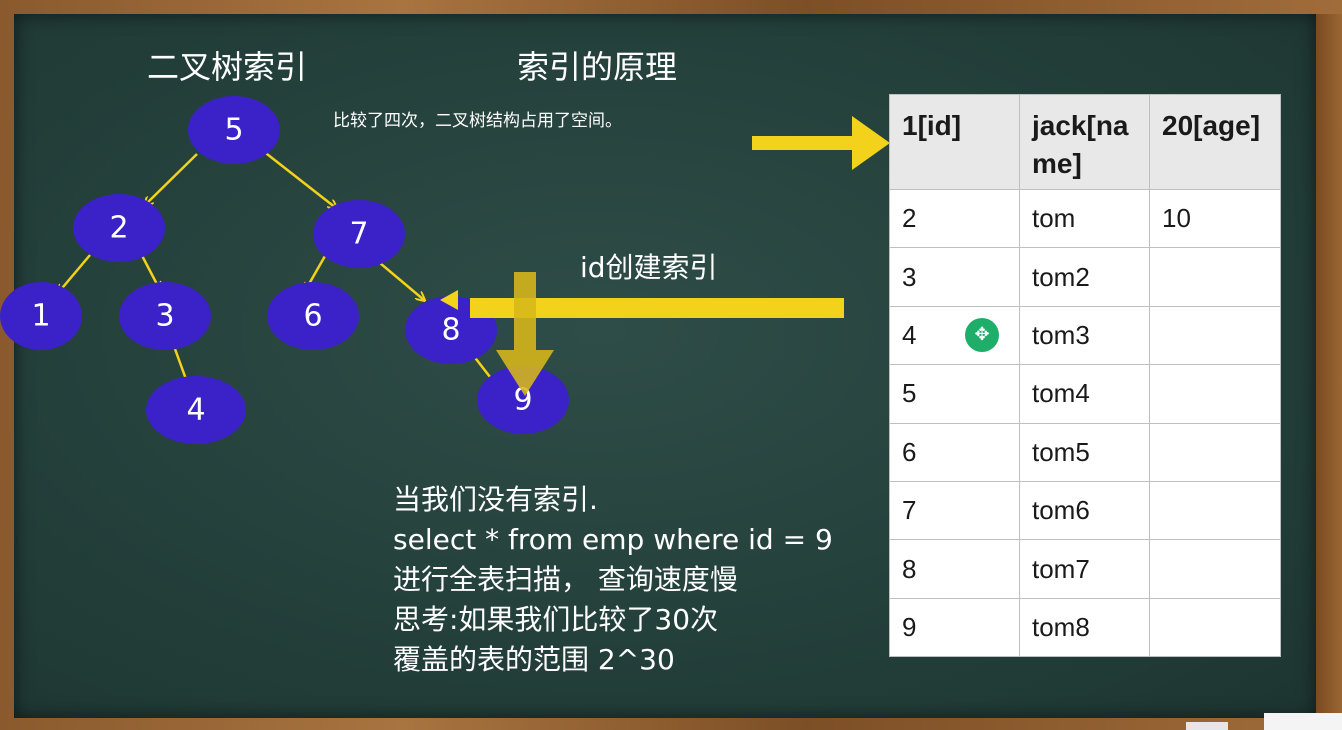  I want to click on cell-name: tom, so click(1084, 218).